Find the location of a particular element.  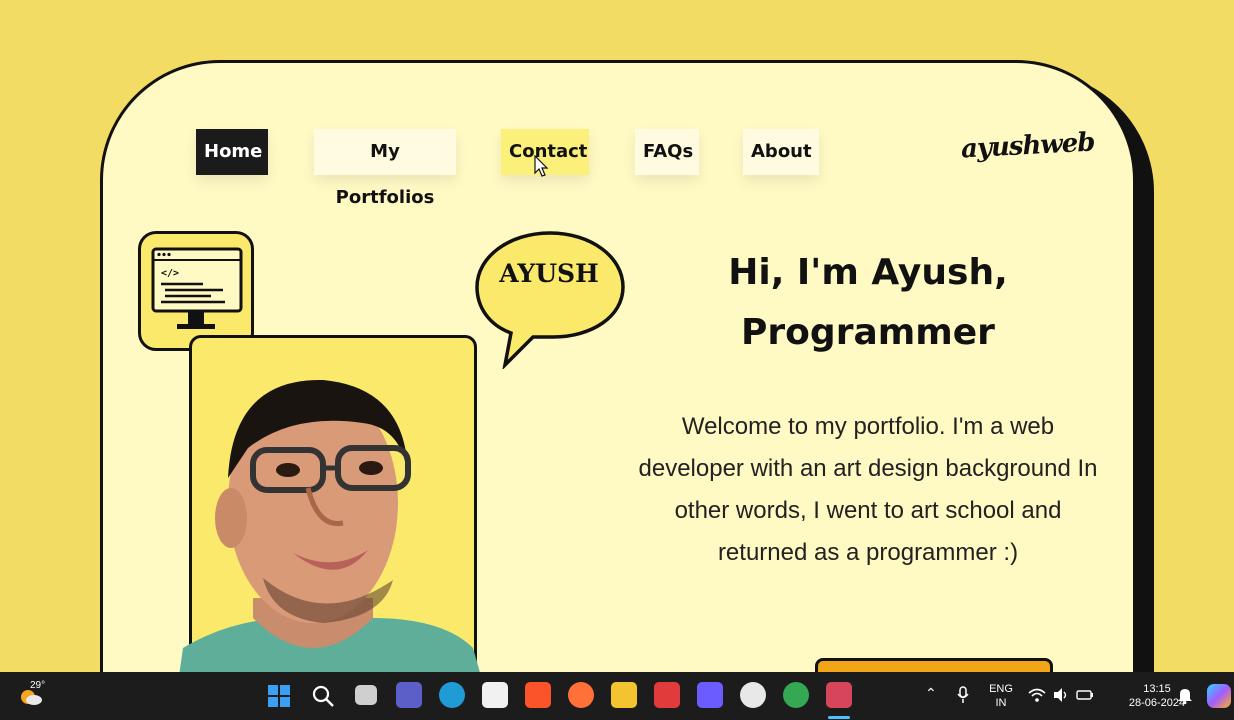

nav-faqs: FAQs is located at coordinates (667, 152).